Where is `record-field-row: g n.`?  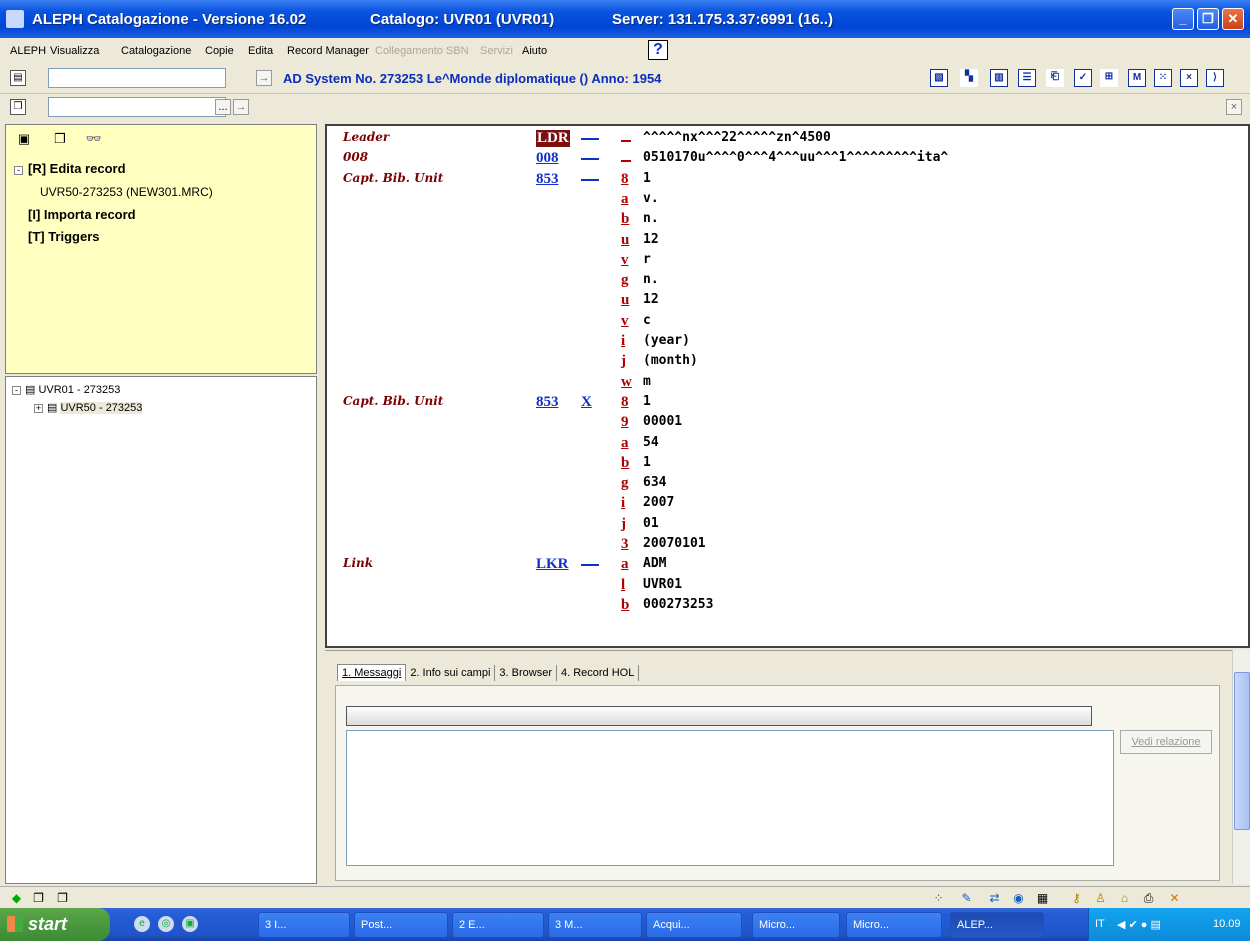 record-field-row: g n. is located at coordinates (777, 282).